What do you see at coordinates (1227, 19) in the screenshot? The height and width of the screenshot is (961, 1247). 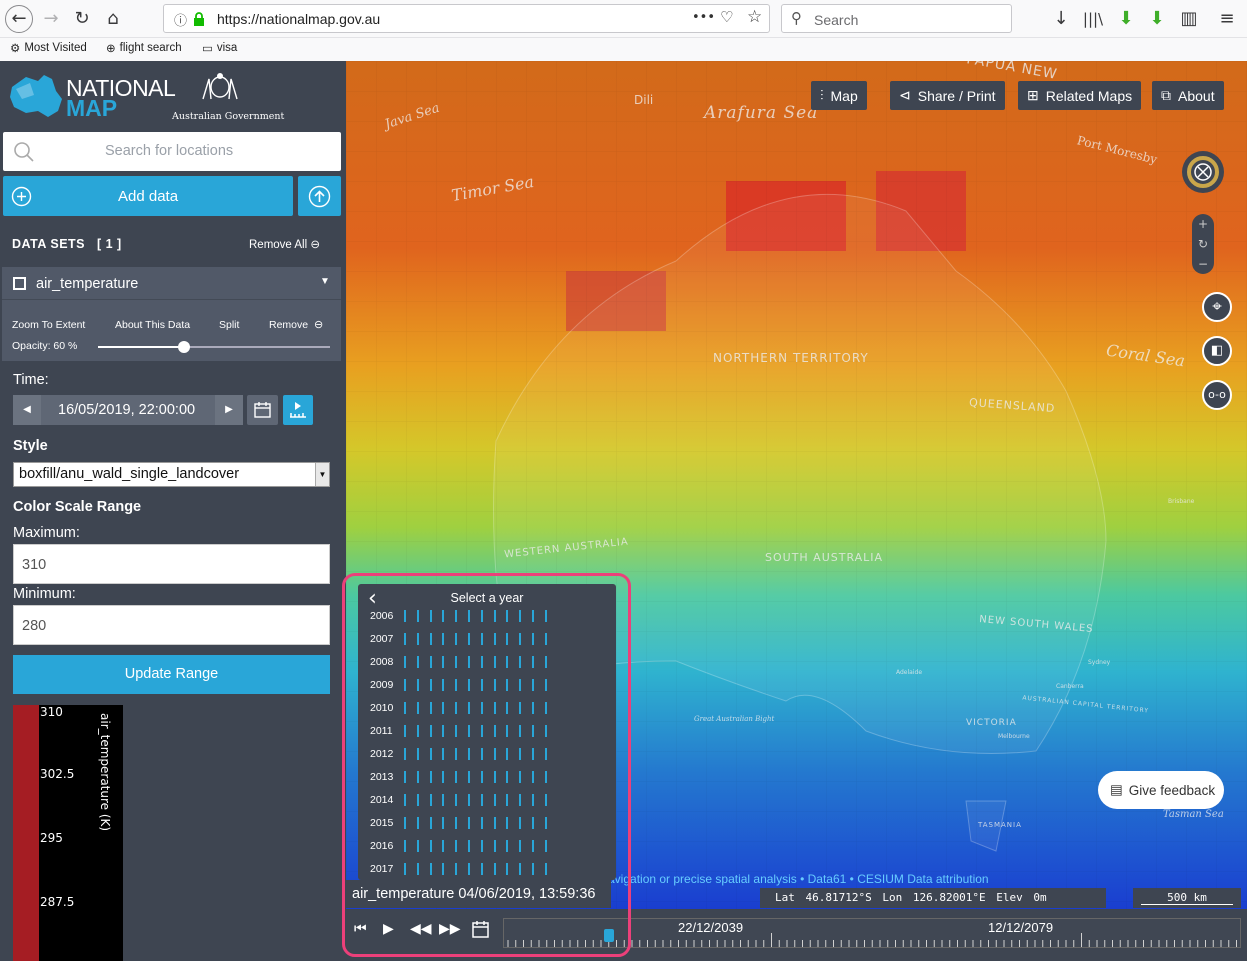 I see `menu-icon: ≡` at bounding box center [1227, 19].